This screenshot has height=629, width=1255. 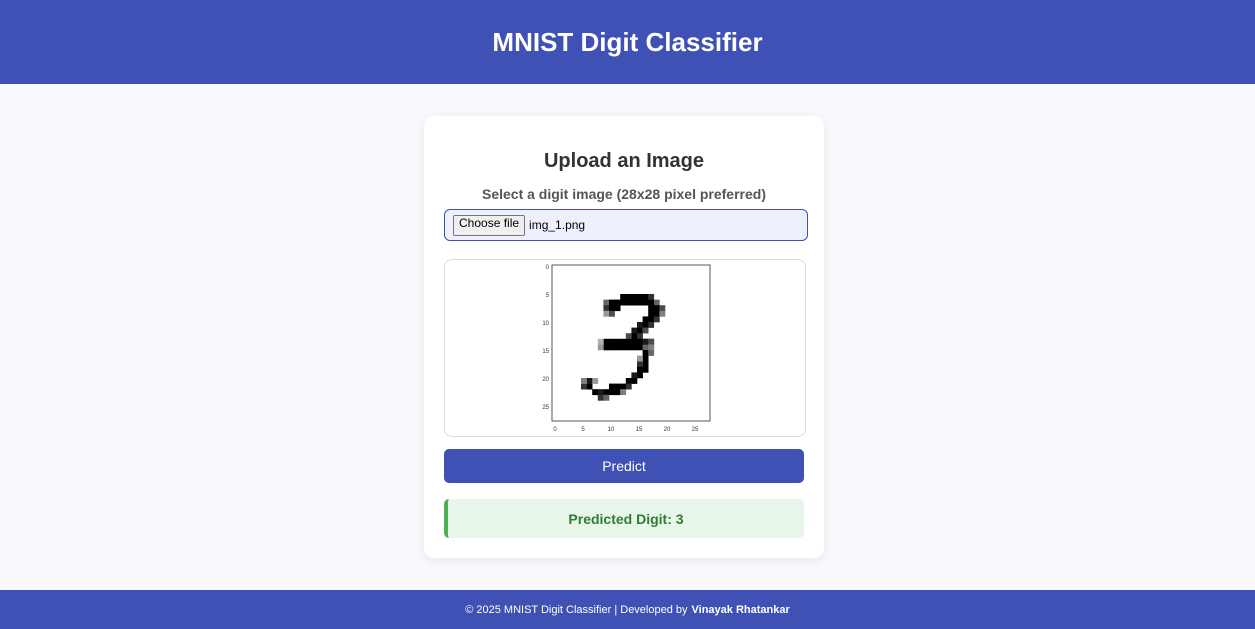 I want to click on upload-heading: Upload an Image, so click(x=624, y=161).